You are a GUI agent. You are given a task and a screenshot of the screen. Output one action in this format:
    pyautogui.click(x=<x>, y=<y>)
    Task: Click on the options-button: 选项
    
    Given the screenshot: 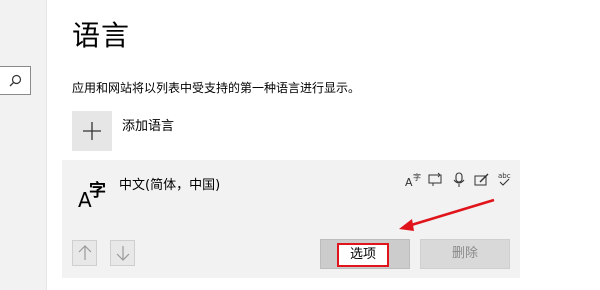 What is the action you would take?
    pyautogui.click(x=365, y=254)
    